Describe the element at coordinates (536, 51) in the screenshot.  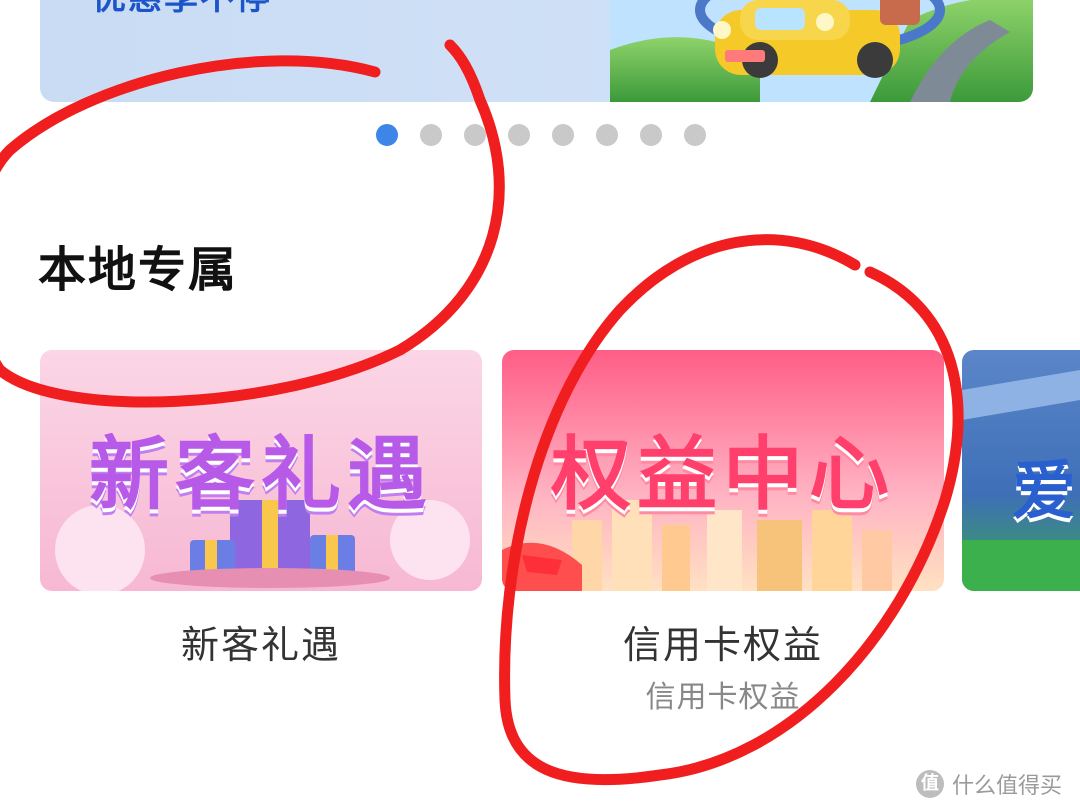
I see `promo-banner: 优惠享不停` at that location.